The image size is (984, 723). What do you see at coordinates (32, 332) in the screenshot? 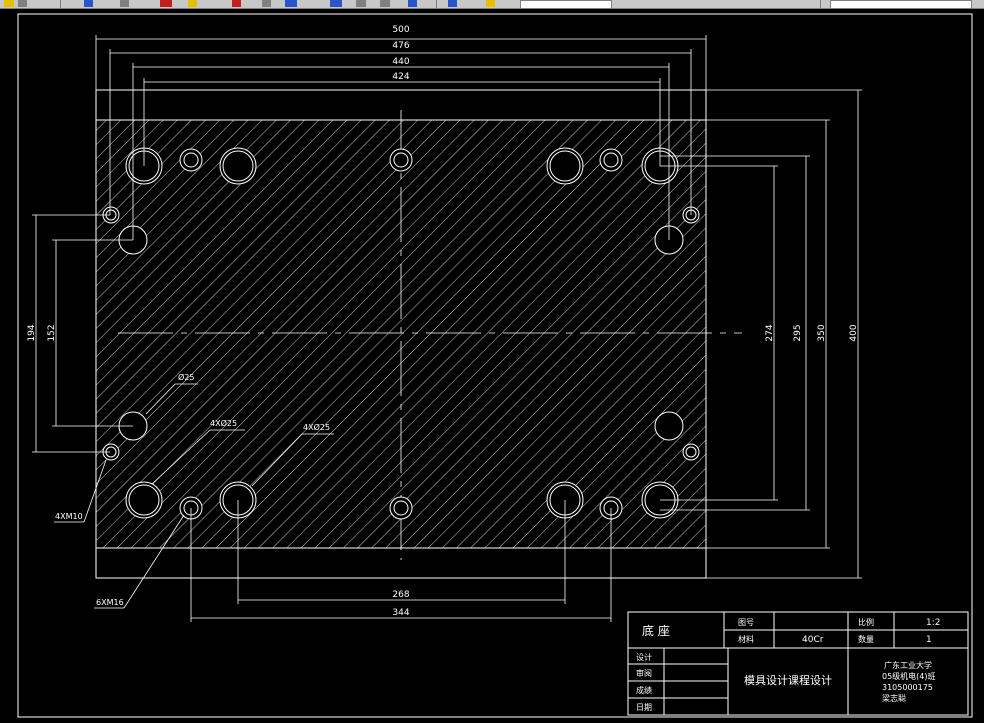
I see `dimension-194: 194` at bounding box center [32, 332].